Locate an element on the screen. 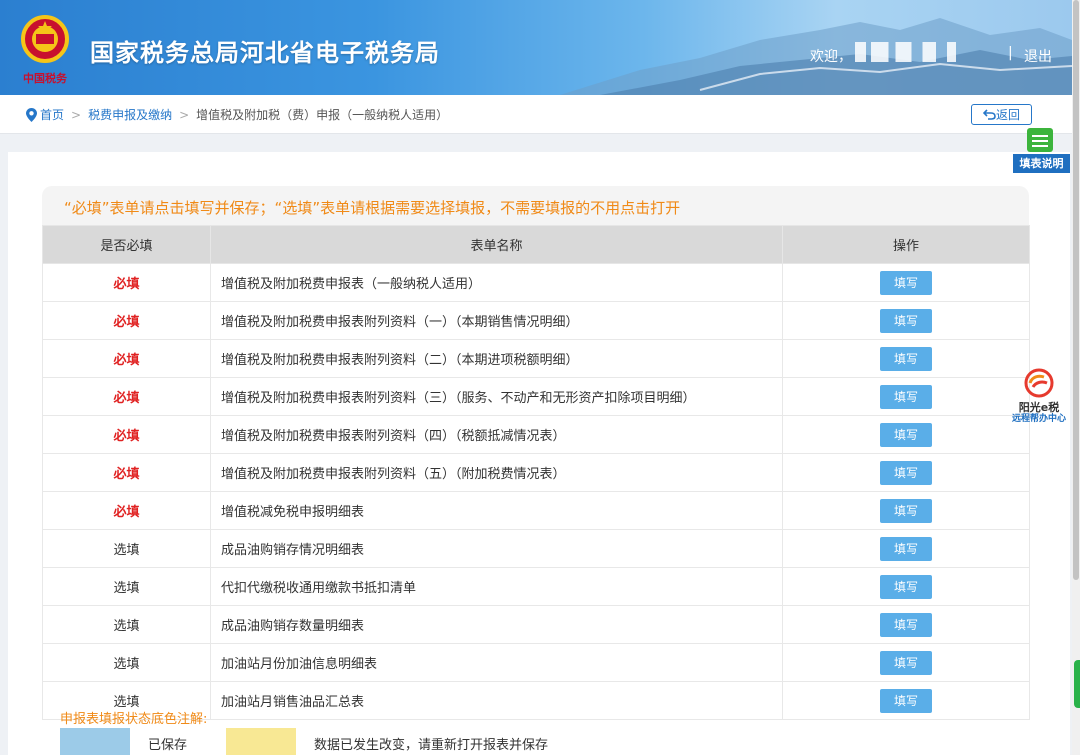 The height and width of the screenshot is (755, 1080). table-row: 必填 增值税减免税申报明细表 填写 is located at coordinates (536, 510).